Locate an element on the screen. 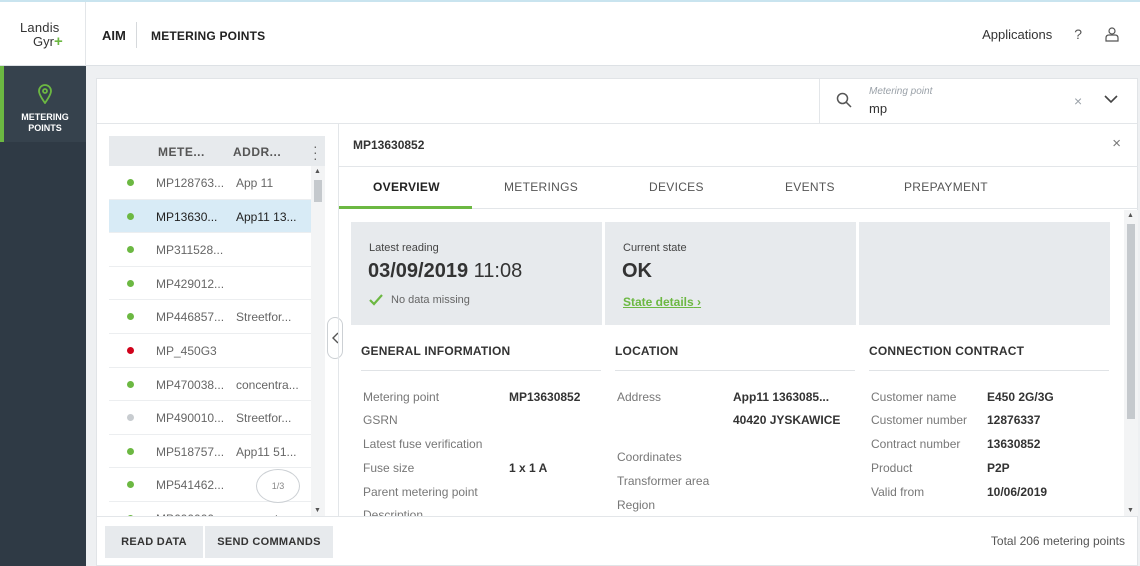 Image resolution: width=1140 pixels, height=566 pixels. region-field: Region is located at coordinates (636, 505).